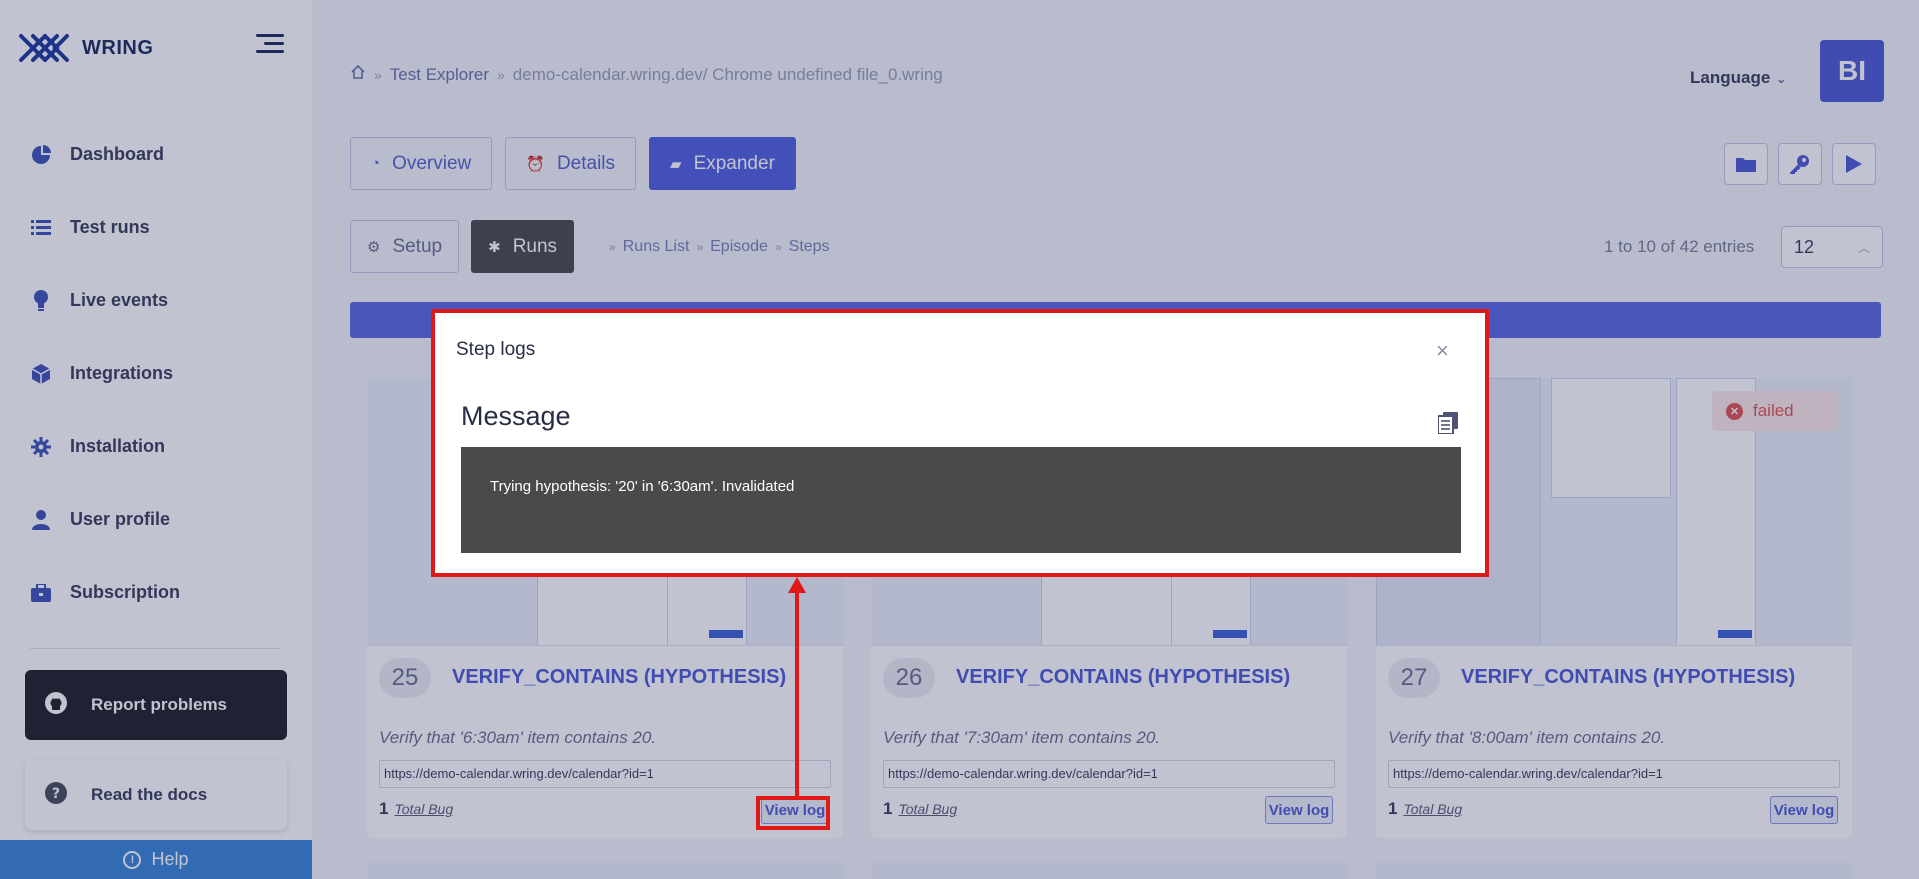 This screenshot has width=1919, height=879. Describe the element at coordinates (516, 416) in the screenshot. I see `message-heading: Message` at that location.